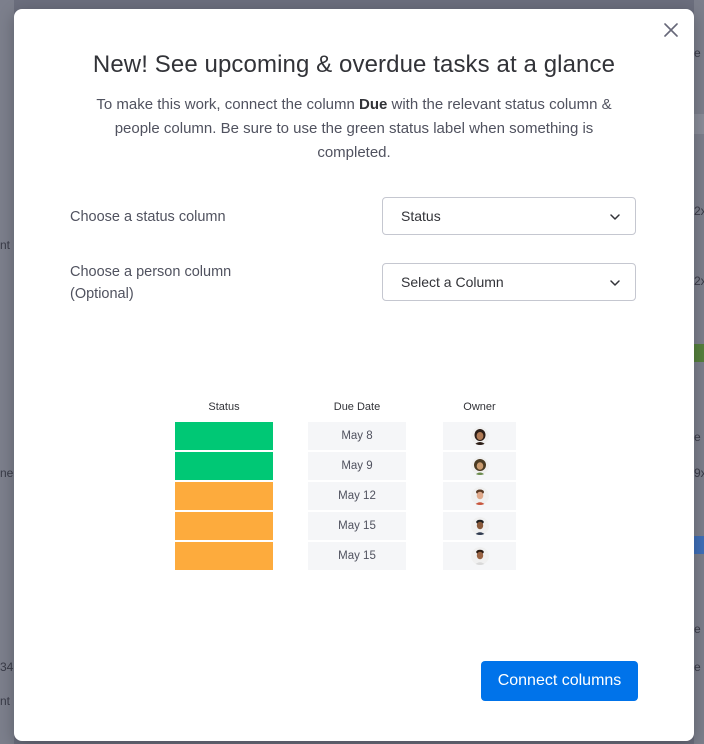 Image resolution: width=704 pixels, height=744 pixels. What do you see at coordinates (699, 124) in the screenshot?
I see `board-row-fragment` at bounding box center [699, 124].